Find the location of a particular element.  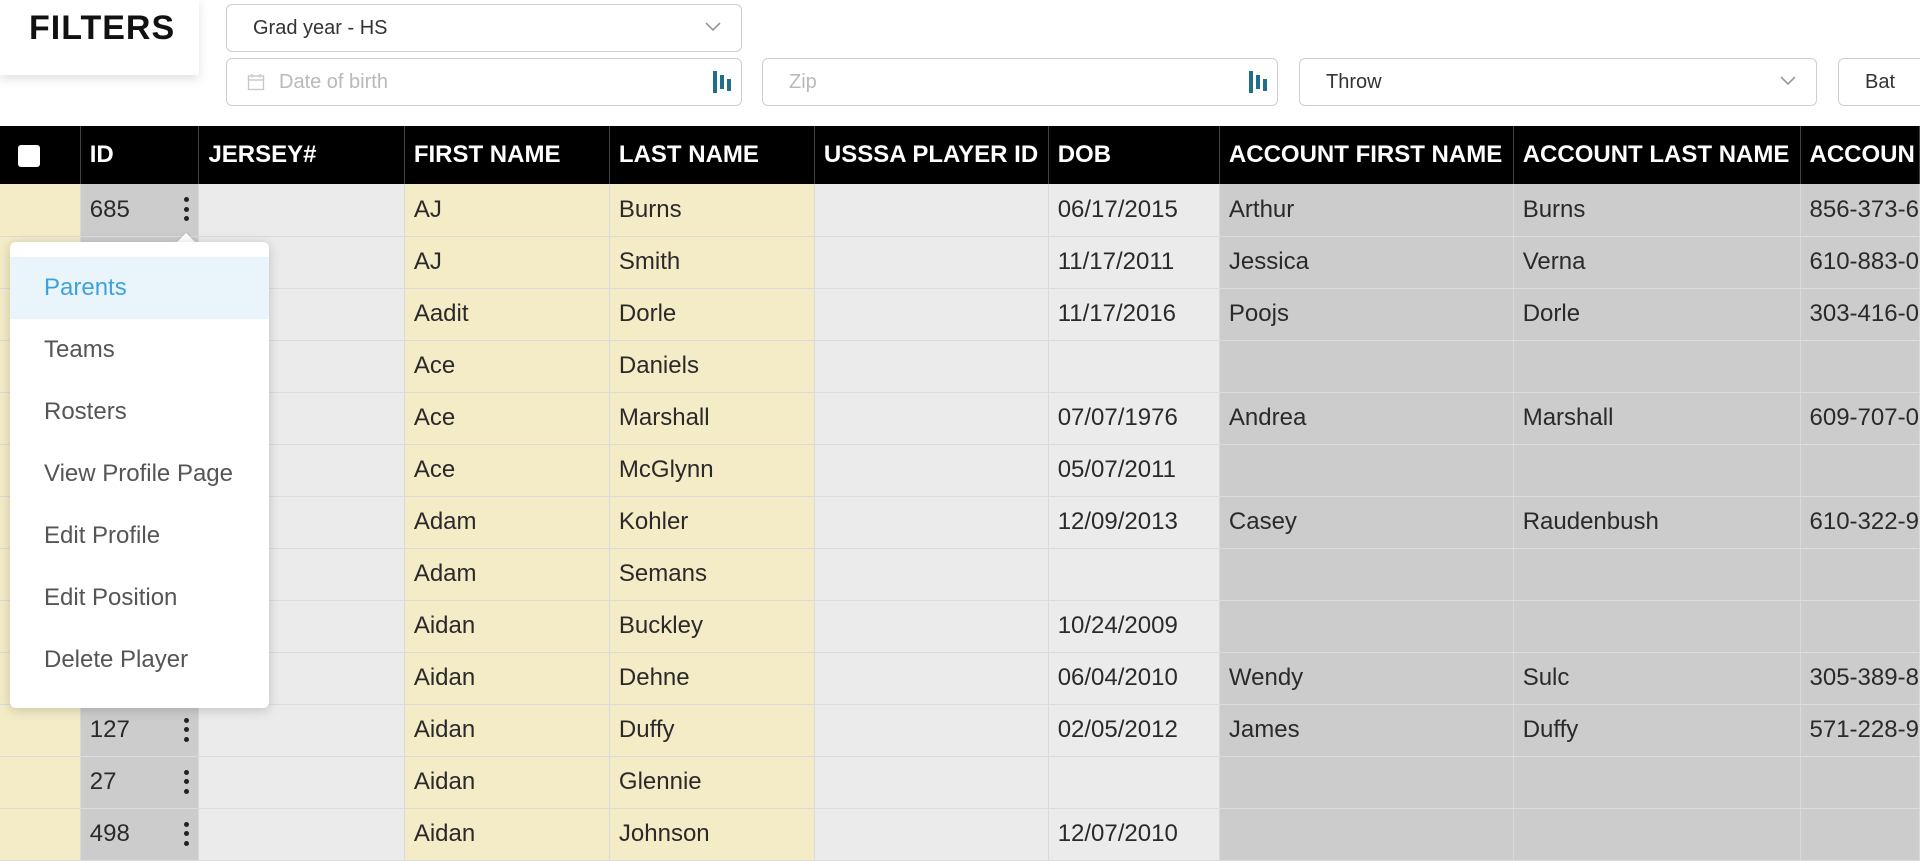

chevron-down-icon is located at coordinates (1788, 80).